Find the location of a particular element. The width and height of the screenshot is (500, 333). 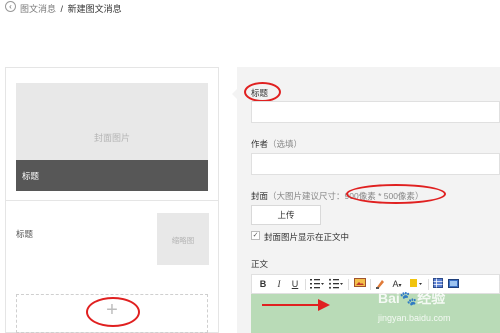

panel-pointer is located at coordinates (235, 94).